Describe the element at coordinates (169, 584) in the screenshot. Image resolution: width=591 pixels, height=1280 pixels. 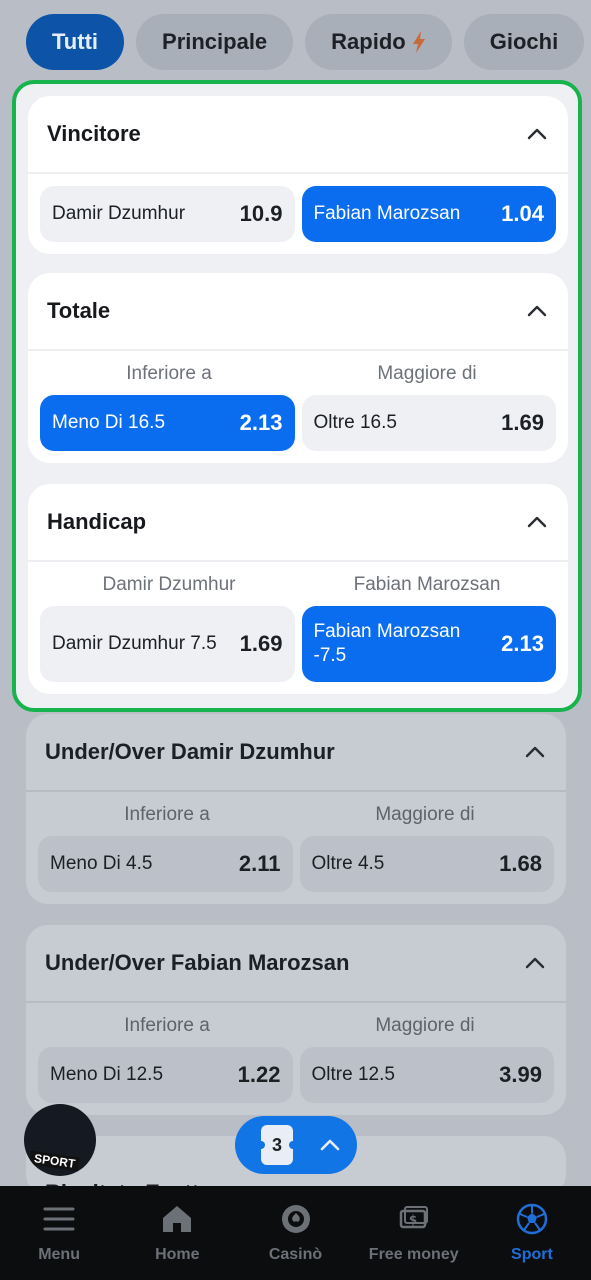
I see `column-header: Damir Dzumhur` at that location.